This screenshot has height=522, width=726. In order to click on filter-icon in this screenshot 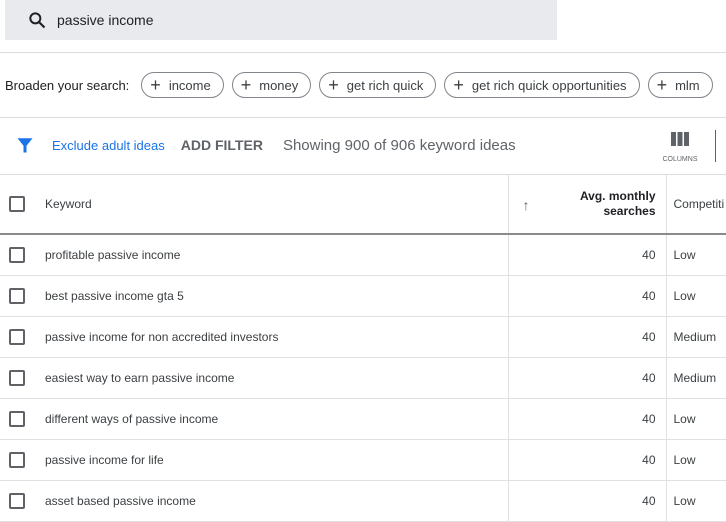, I will do `click(25, 145)`.